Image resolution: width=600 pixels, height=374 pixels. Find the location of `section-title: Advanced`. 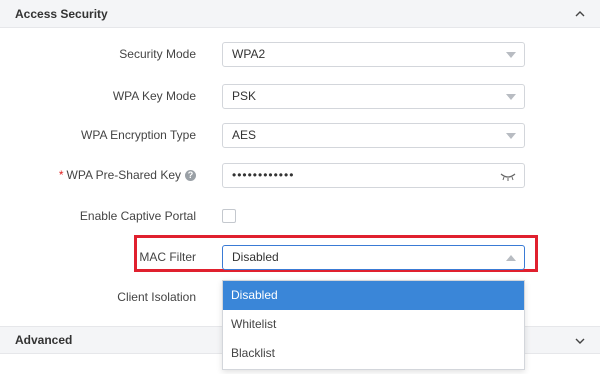

section-title: Advanced is located at coordinates (44, 340).